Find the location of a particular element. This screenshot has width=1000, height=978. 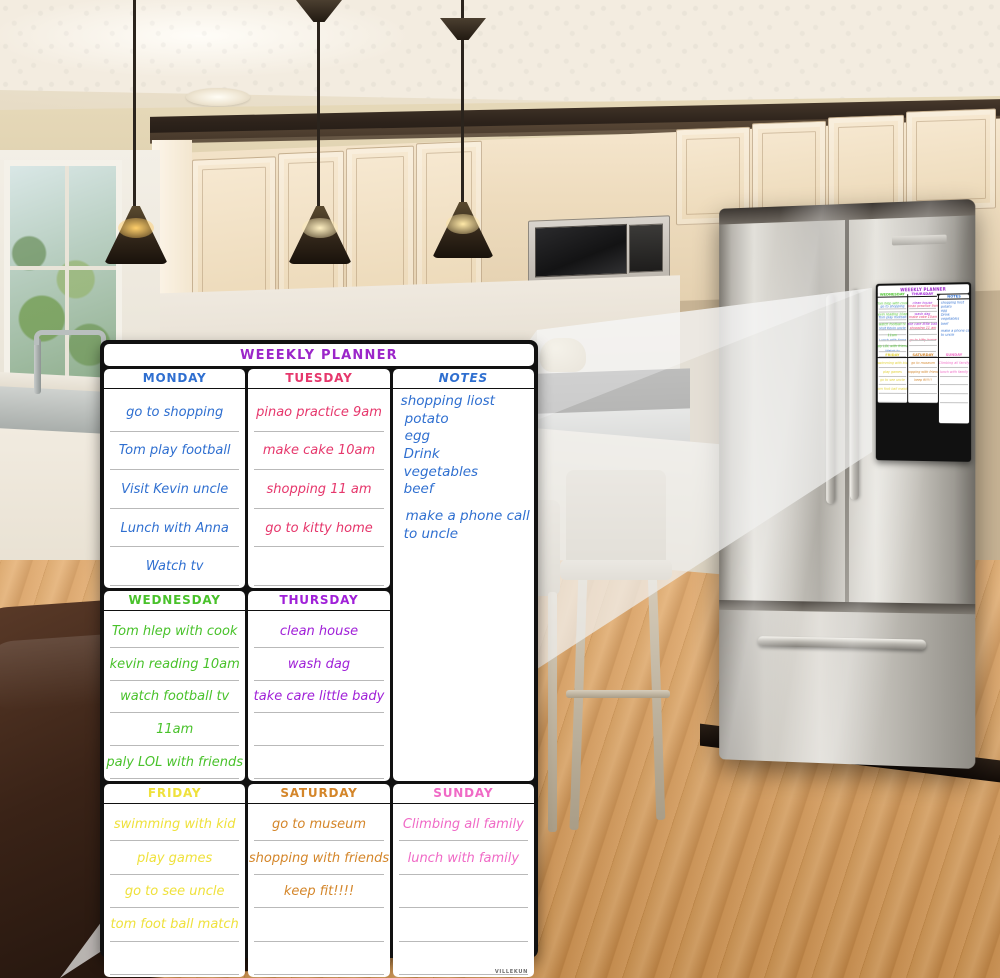

note-item: make a phone call is located at coordinates (465, 516).